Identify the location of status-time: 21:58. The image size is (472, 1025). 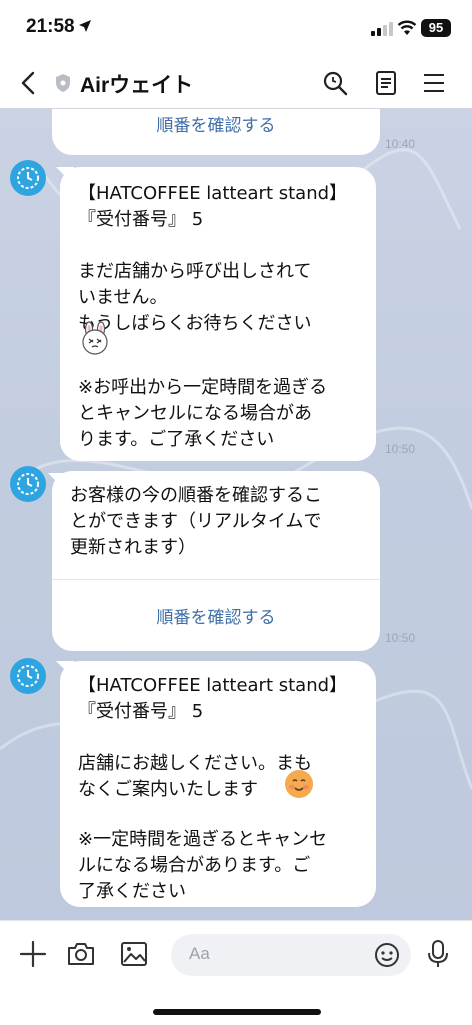
(50, 26).